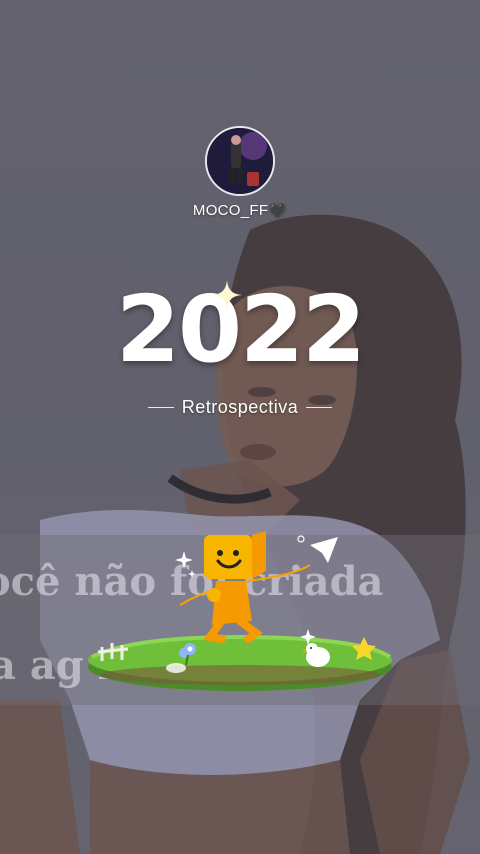 This screenshot has height=854, width=480. I want to click on subtitle: Retrospectiva, so click(240, 407).